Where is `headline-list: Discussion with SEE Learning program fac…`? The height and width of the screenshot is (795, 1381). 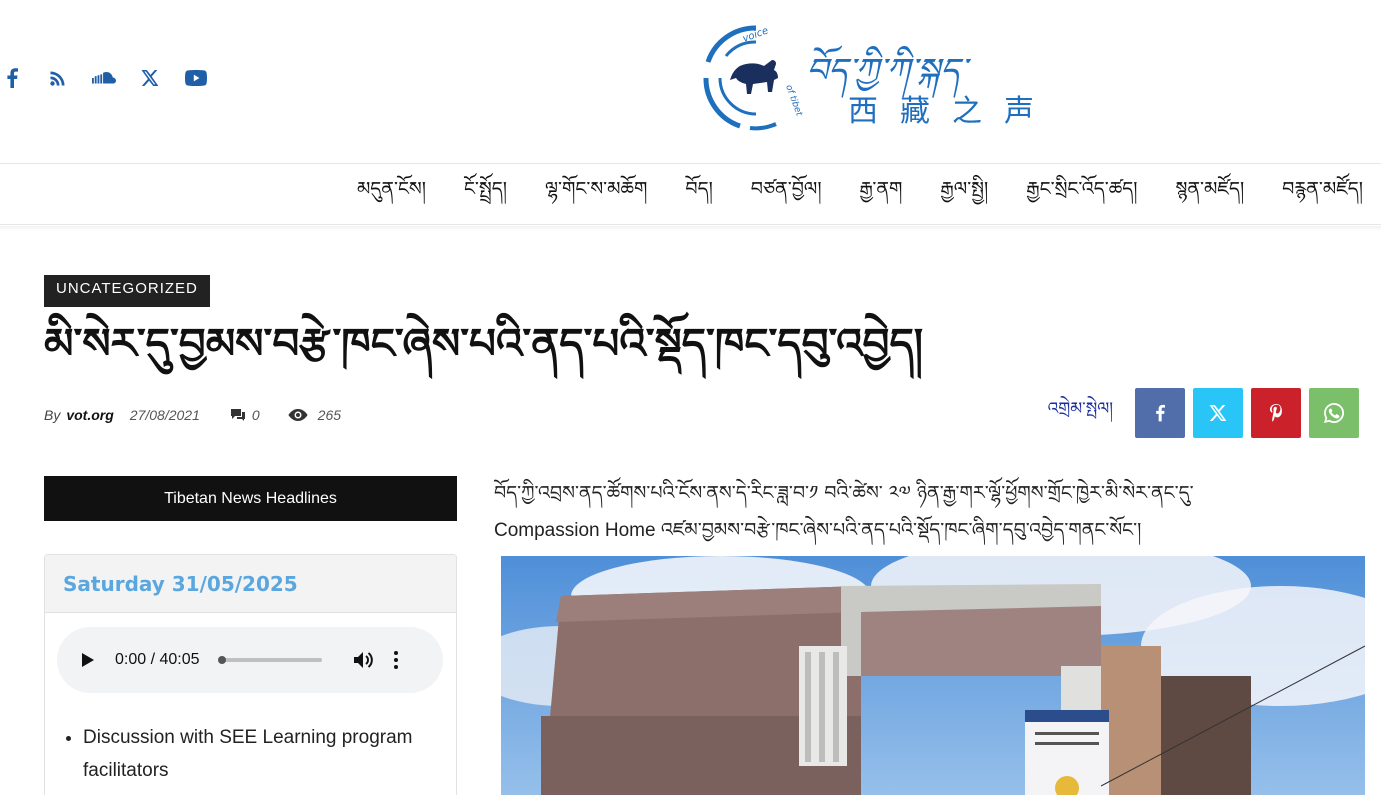
headline-list: Discussion with SEE Learning program fac… is located at coordinates (253, 754).